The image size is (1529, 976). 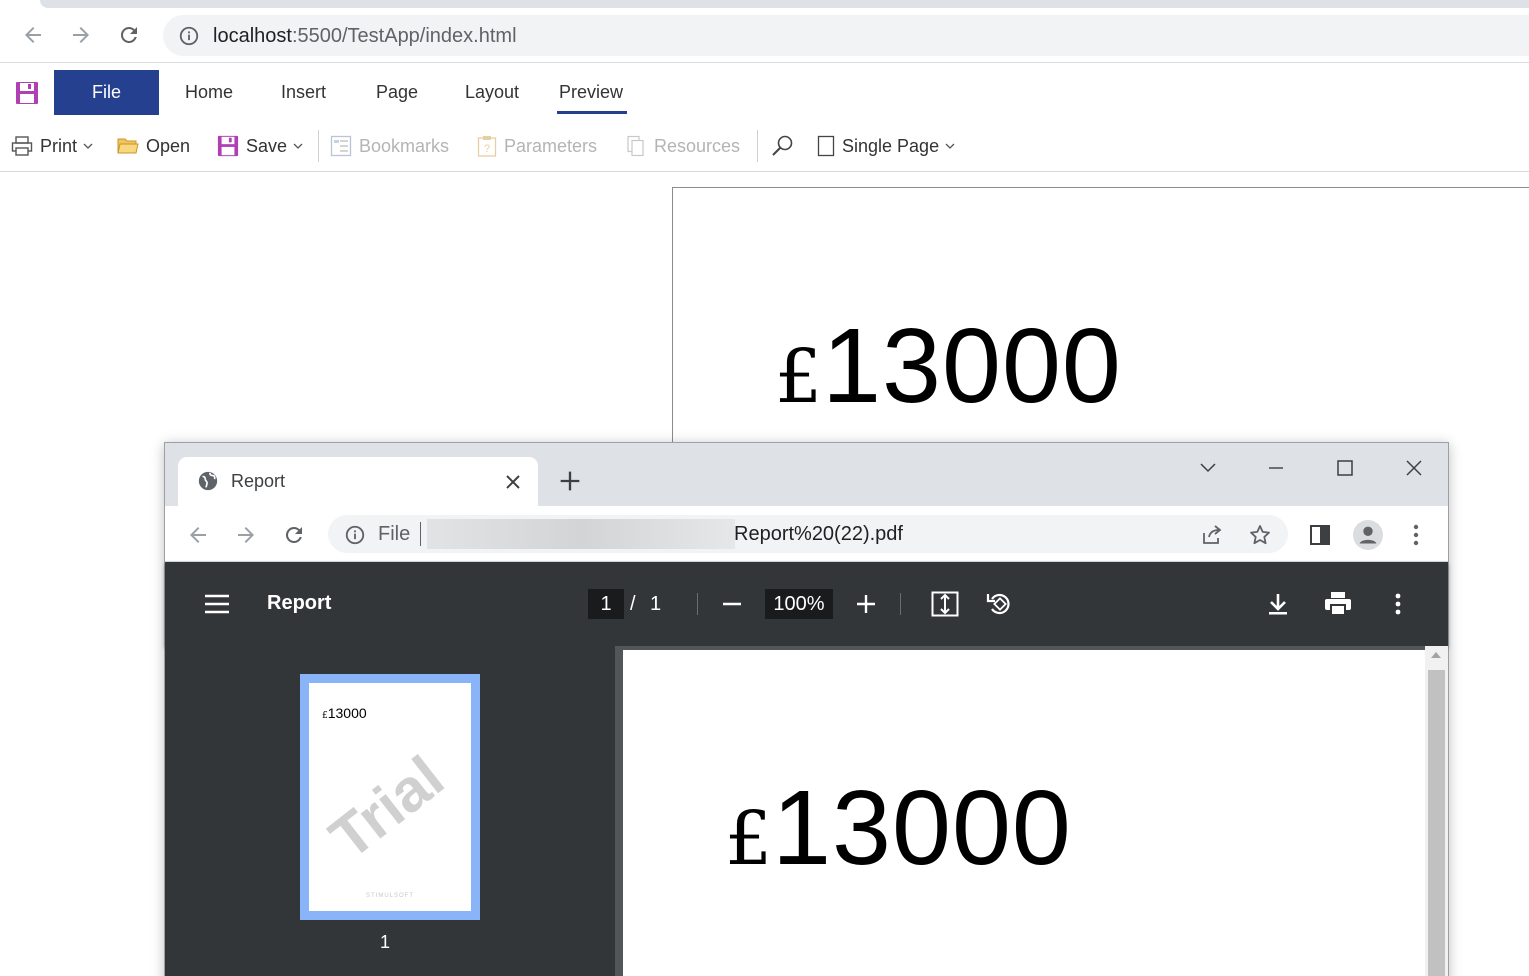 I want to click on zoom-level-input: 100%, so click(x=799, y=604).